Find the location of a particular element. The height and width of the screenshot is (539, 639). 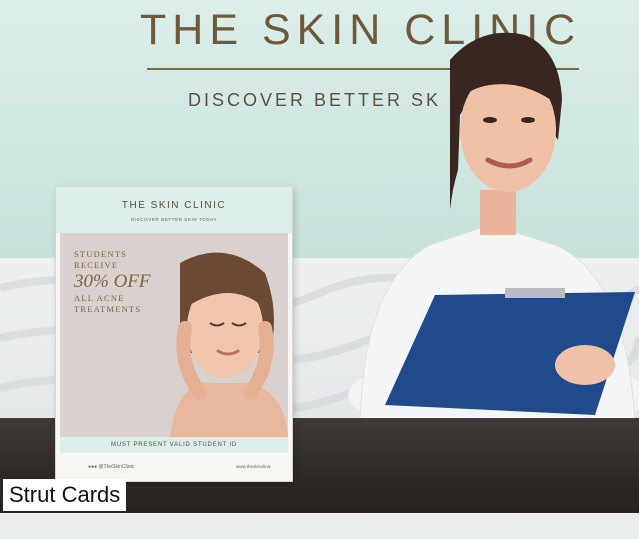

offer-line-5: TREATMENTS is located at coordinates (108, 309).